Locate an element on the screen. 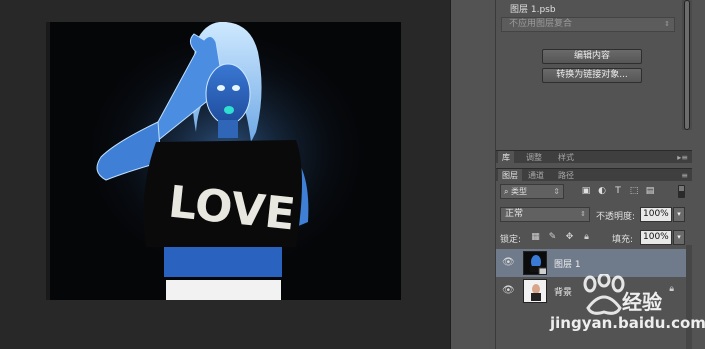 The width and height of the screenshot is (705, 349). panel-menu-icon: ▸≡ is located at coordinates (682, 157).